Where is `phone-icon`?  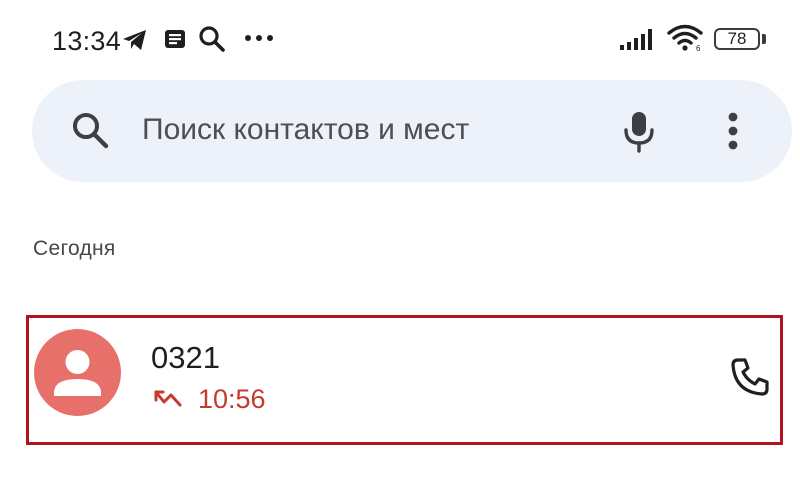 phone-icon is located at coordinates (750, 377).